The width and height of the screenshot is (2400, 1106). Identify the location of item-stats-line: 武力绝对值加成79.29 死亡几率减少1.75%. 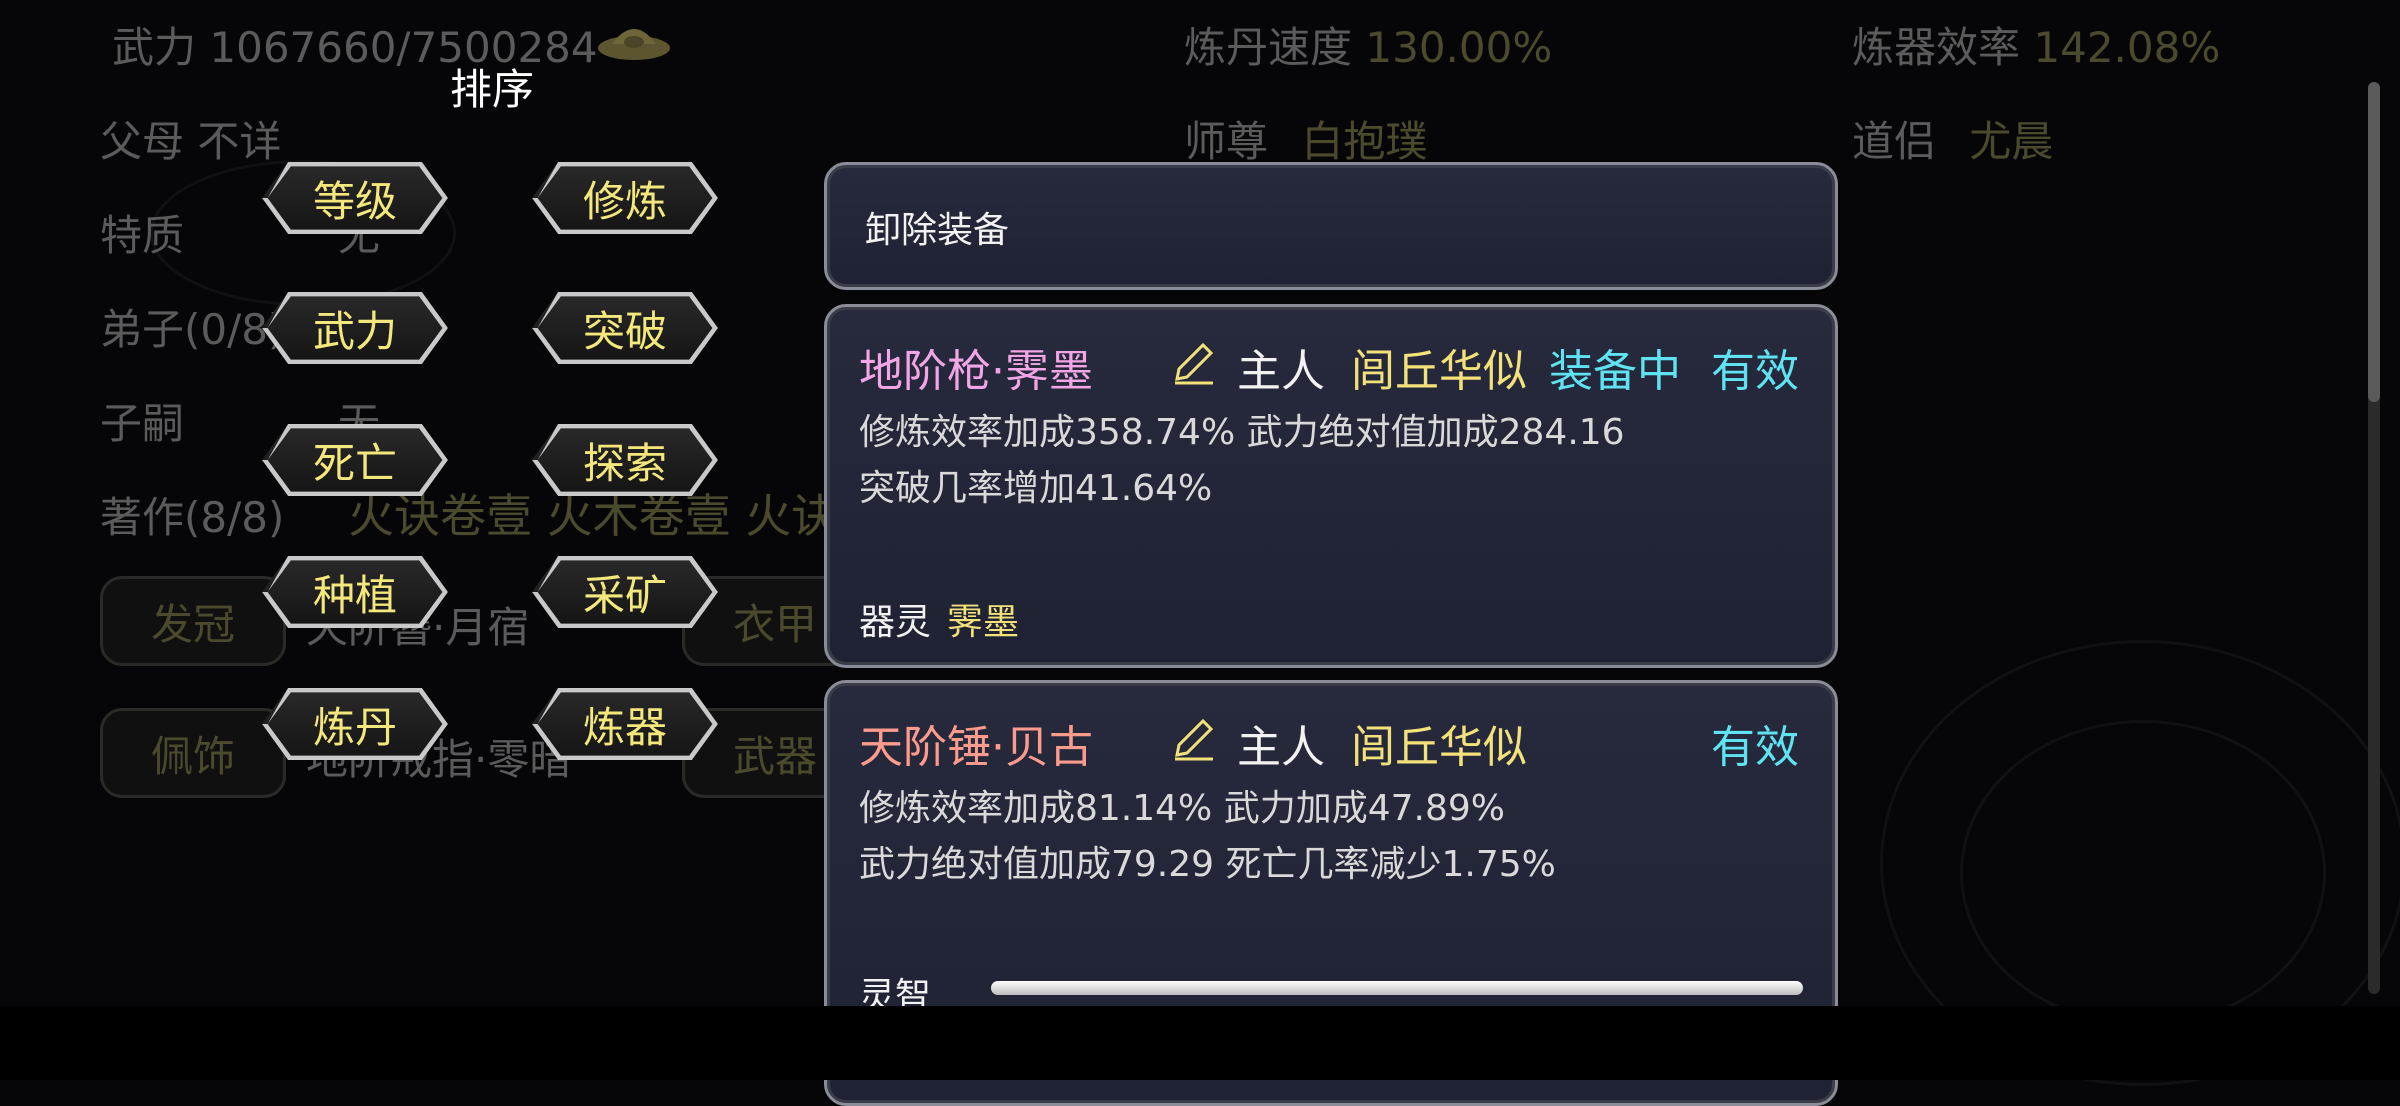
(1207, 864).